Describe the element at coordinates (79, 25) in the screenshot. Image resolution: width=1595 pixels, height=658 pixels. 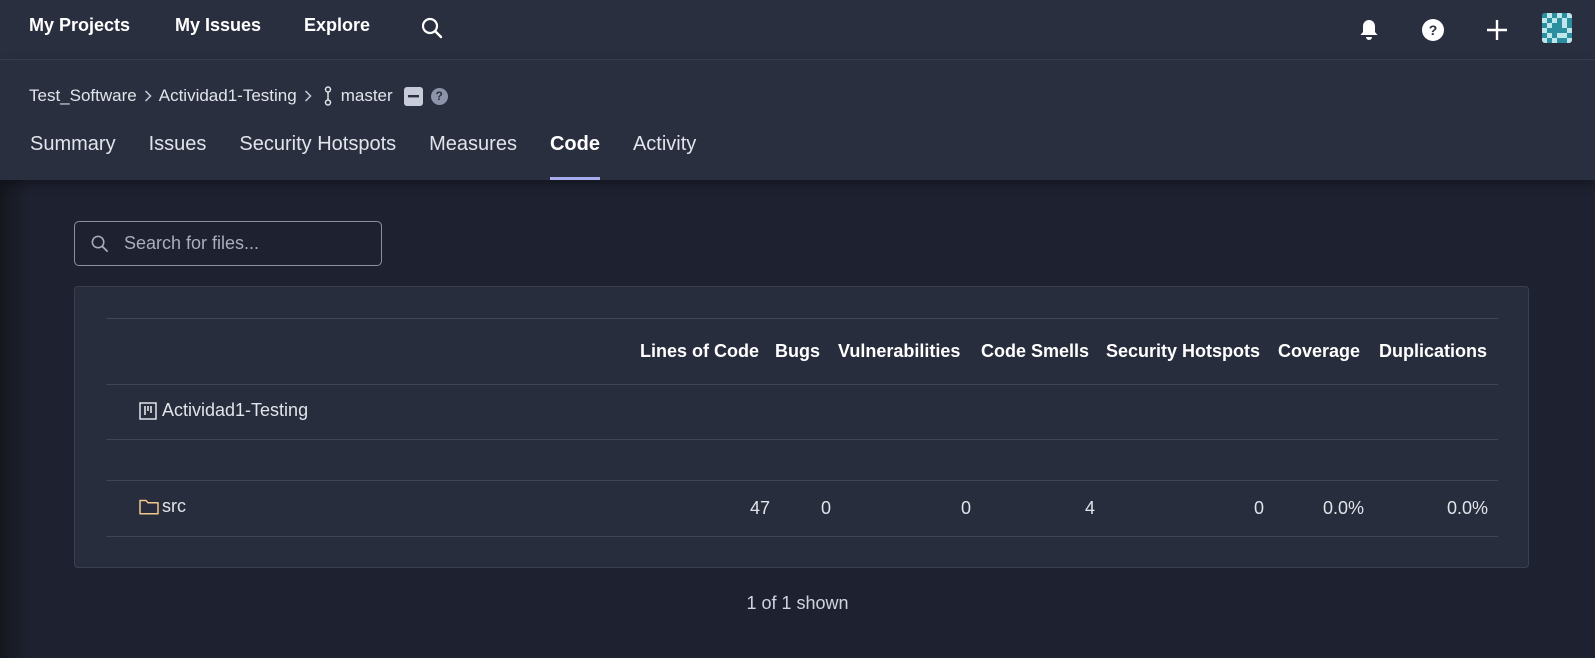
I see `nav-my-projects: My Projects` at that location.